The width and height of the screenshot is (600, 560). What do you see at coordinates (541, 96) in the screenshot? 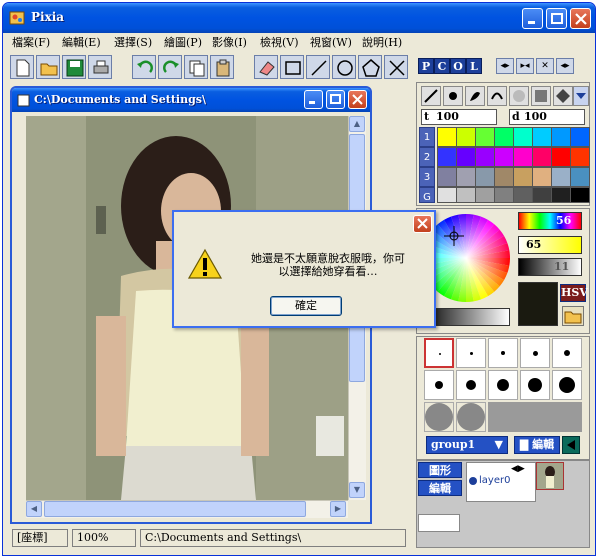
I see `stamp-tool-button` at bounding box center [541, 96].